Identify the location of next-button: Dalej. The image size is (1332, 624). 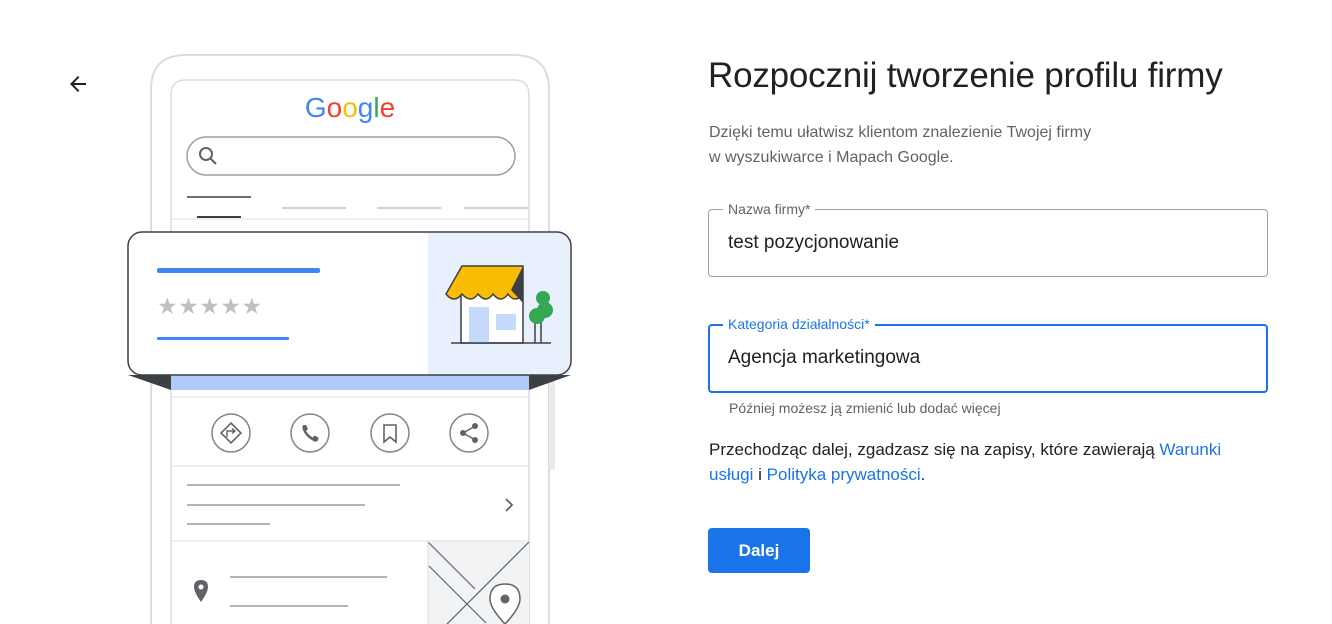
(759, 550).